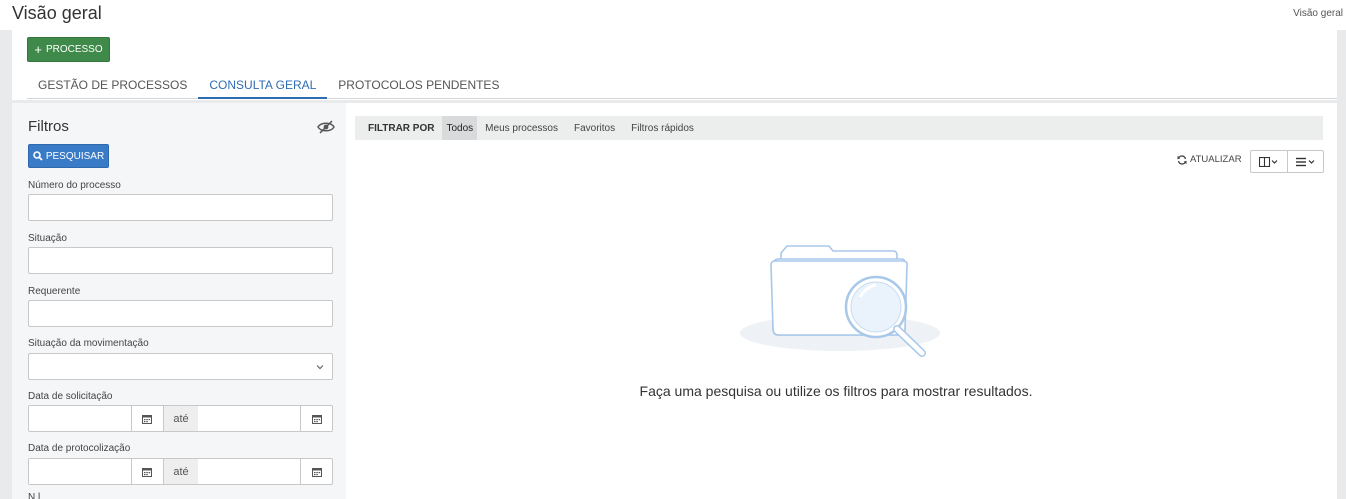 This screenshot has height=499, width=1346. What do you see at coordinates (48, 126) in the screenshot?
I see `filters-title: Filtros` at bounding box center [48, 126].